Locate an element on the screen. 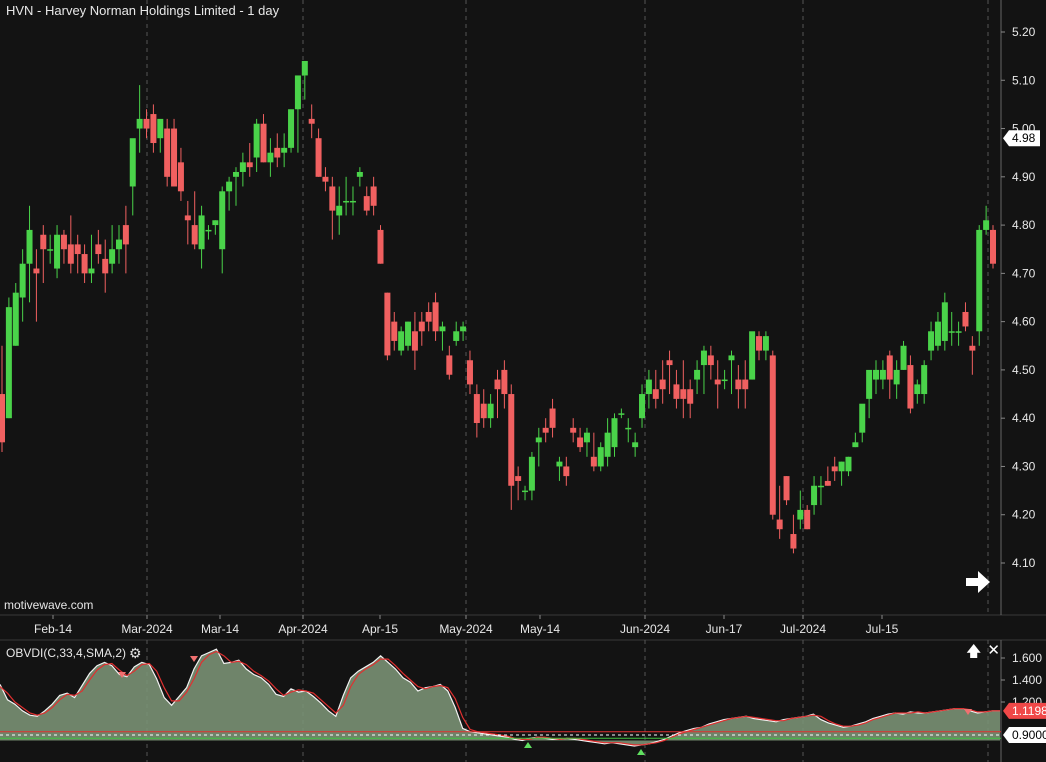  price-tick-label: 4.90 is located at coordinates (1024, 177).